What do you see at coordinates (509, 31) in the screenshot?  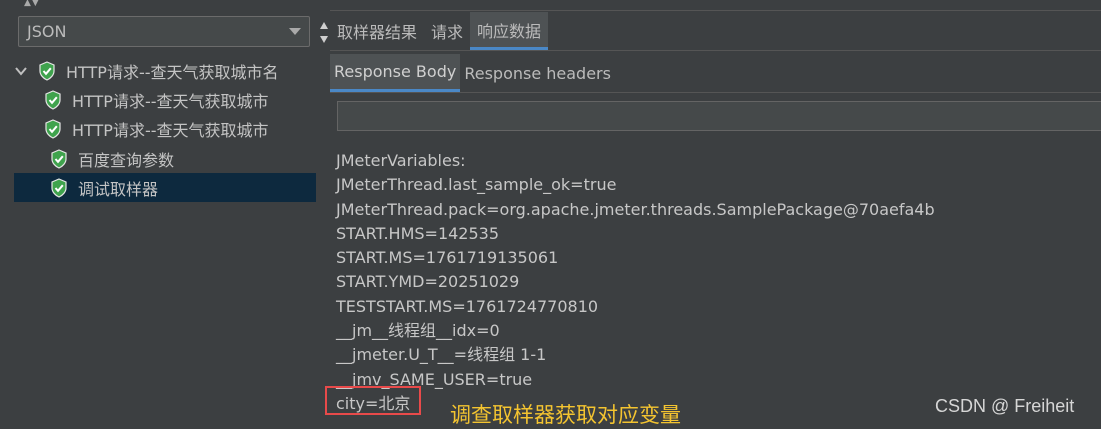 I see `tab-response-data: 响应数据` at bounding box center [509, 31].